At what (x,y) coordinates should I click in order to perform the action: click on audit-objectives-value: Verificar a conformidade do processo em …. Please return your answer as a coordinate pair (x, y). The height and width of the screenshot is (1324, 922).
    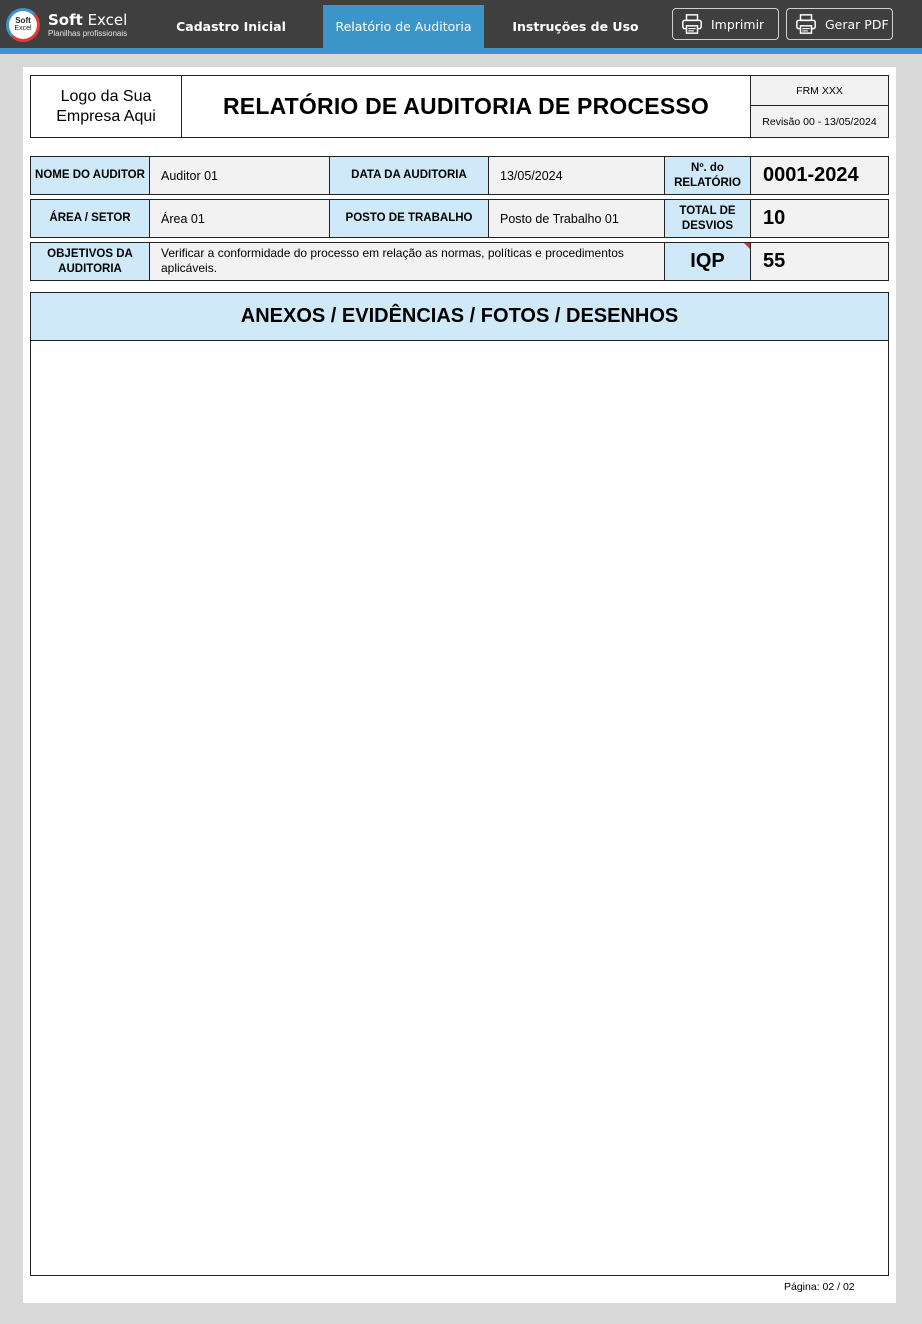
    Looking at the image, I should click on (407, 261).